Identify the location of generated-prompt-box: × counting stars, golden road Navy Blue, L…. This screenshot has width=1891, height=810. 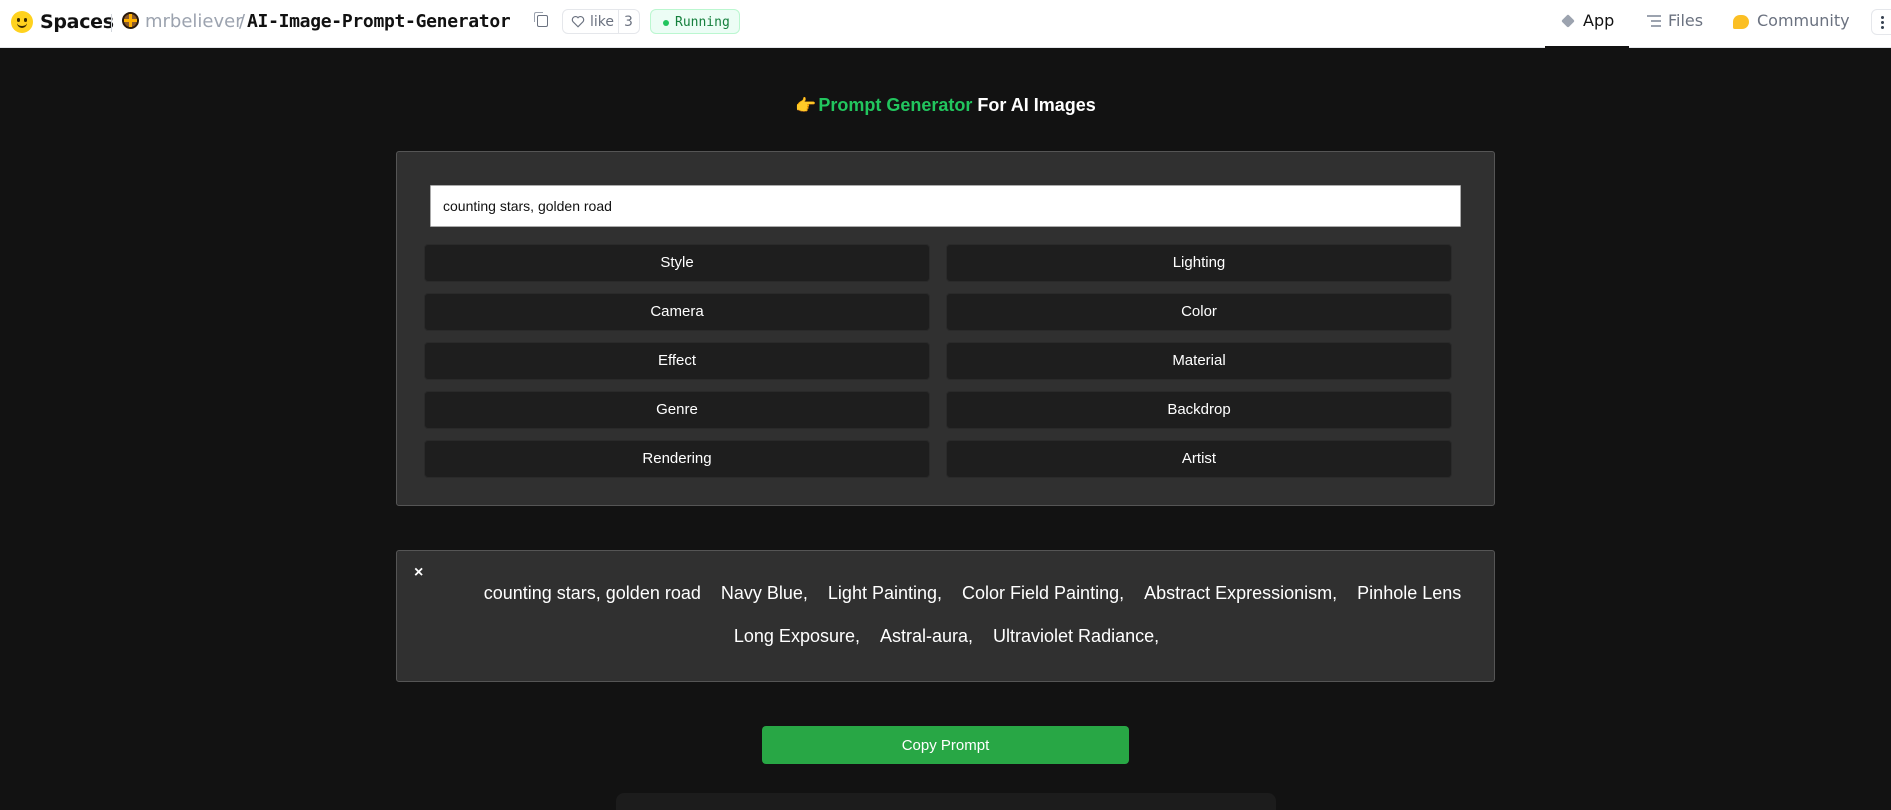
(945, 616).